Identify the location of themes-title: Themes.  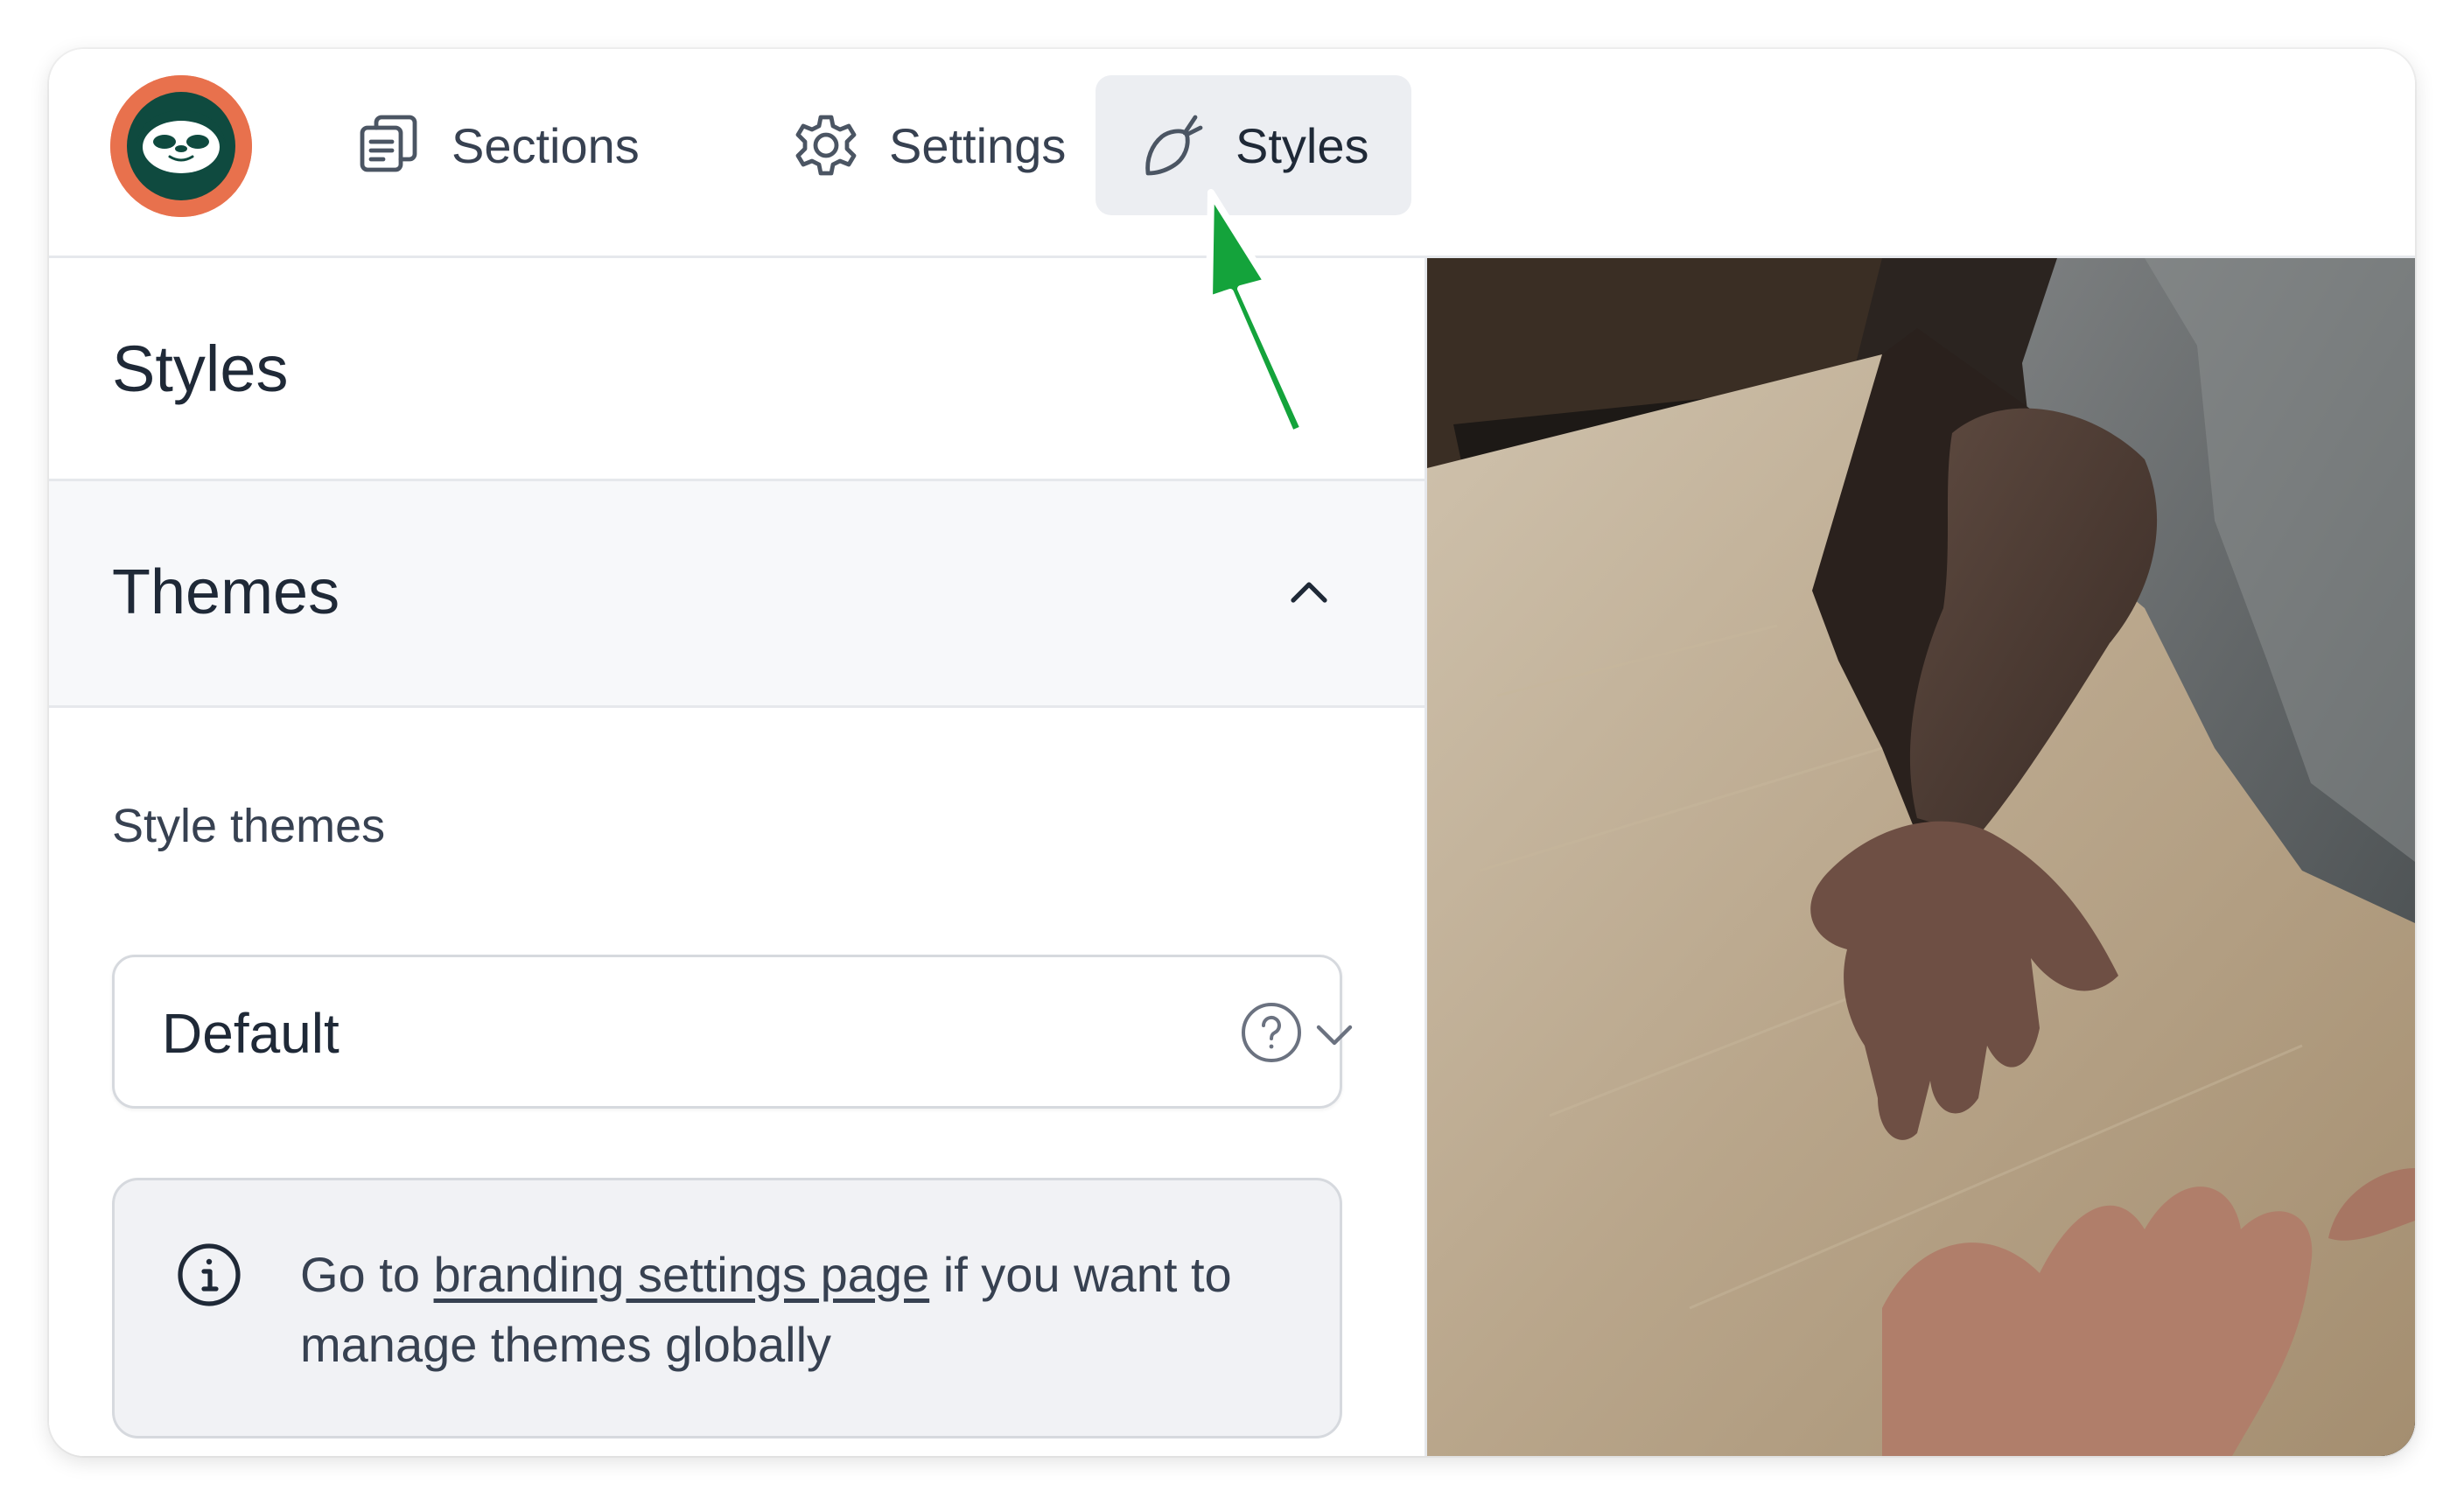
(226, 592).